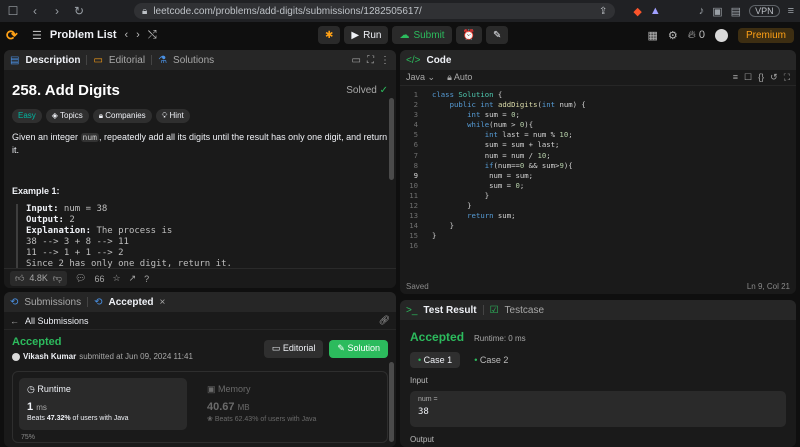 The width and height of the screenshot is (800, 447). What do you see at coordinates (133, 278) in the screenshot?
I see `share-icon: ↗` at bounding box center [133, 278].